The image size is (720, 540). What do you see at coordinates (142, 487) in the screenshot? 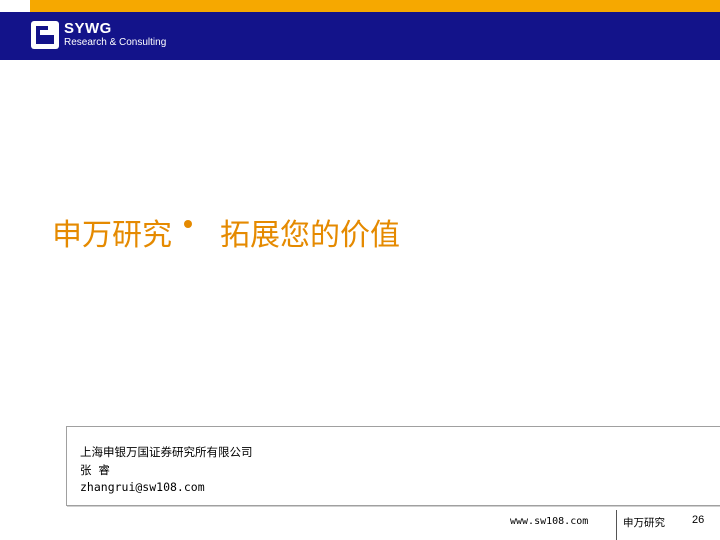
I see `contact-email: zhangrui@sw108.com` at bounding box center [142, 487].